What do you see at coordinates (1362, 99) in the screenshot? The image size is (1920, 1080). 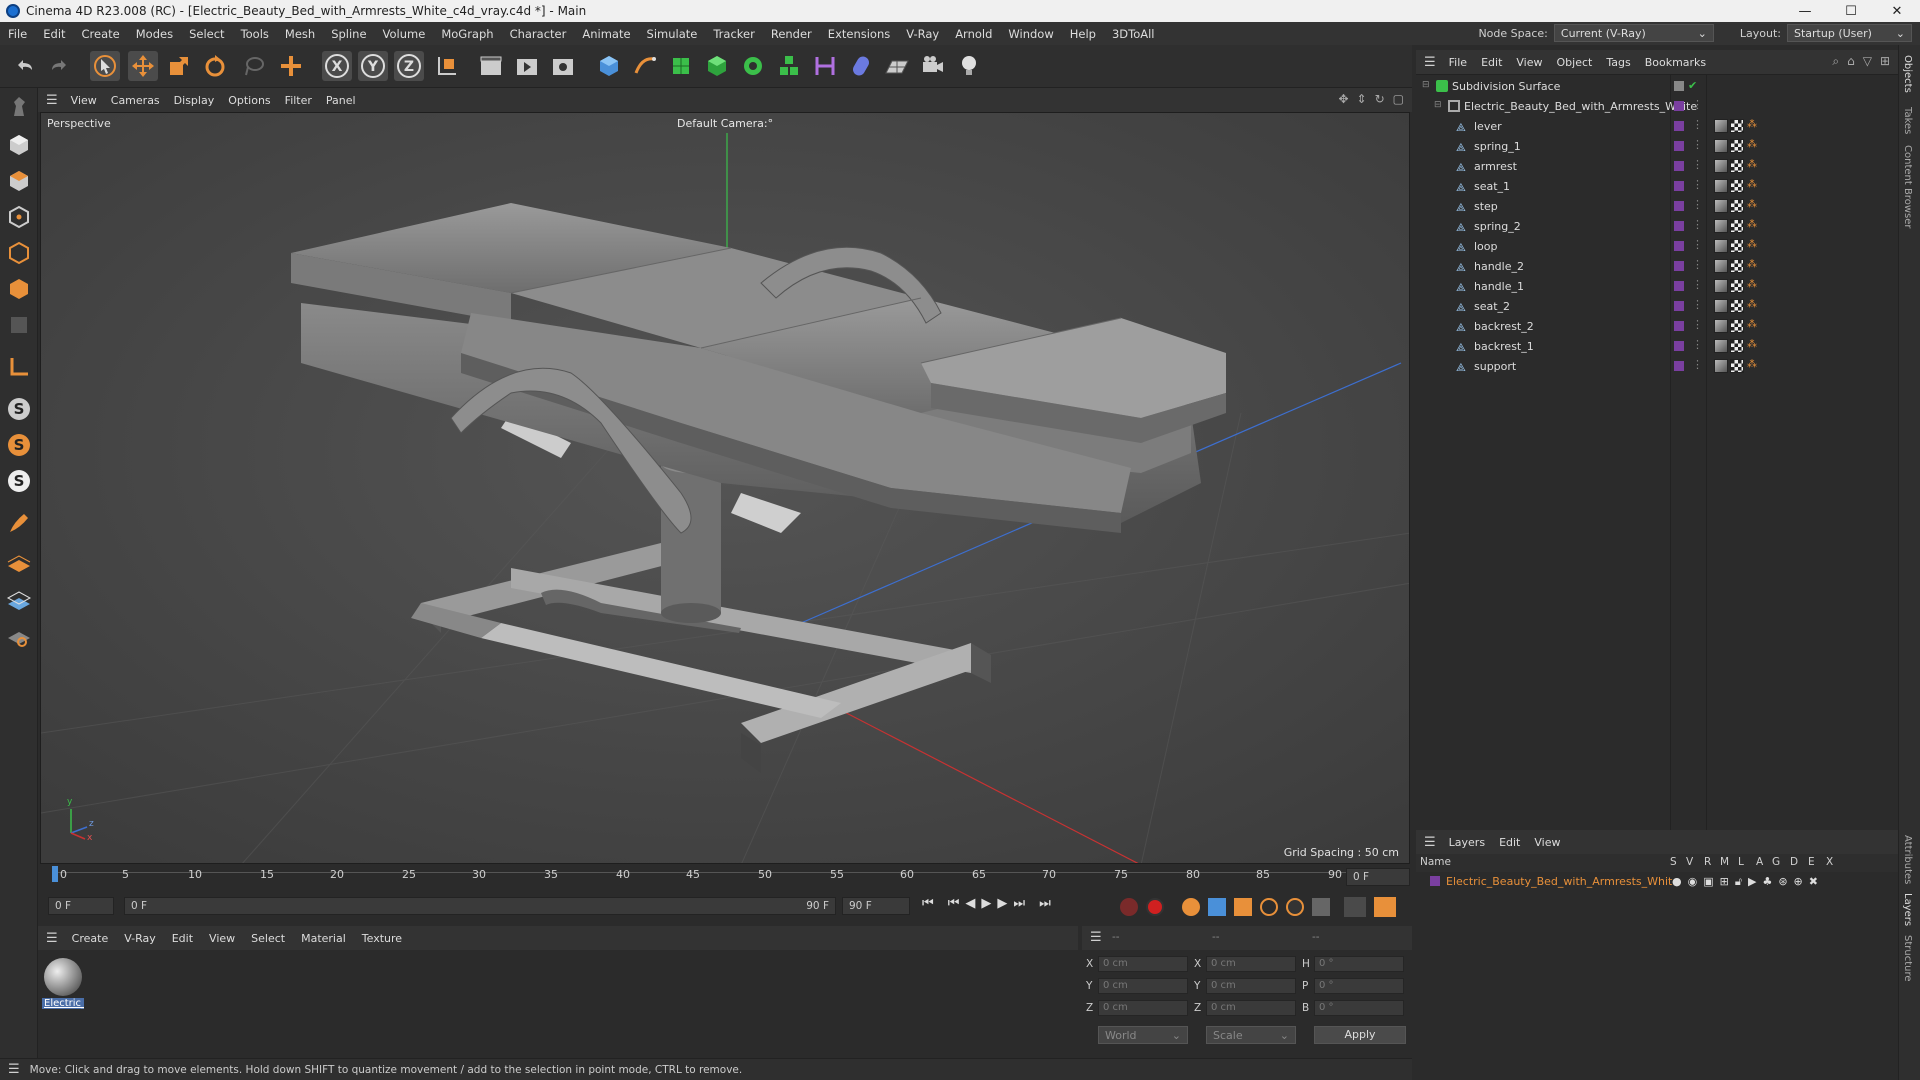 I see `dolly-view-icon: ⇕` at bounding box center [1362, 99].